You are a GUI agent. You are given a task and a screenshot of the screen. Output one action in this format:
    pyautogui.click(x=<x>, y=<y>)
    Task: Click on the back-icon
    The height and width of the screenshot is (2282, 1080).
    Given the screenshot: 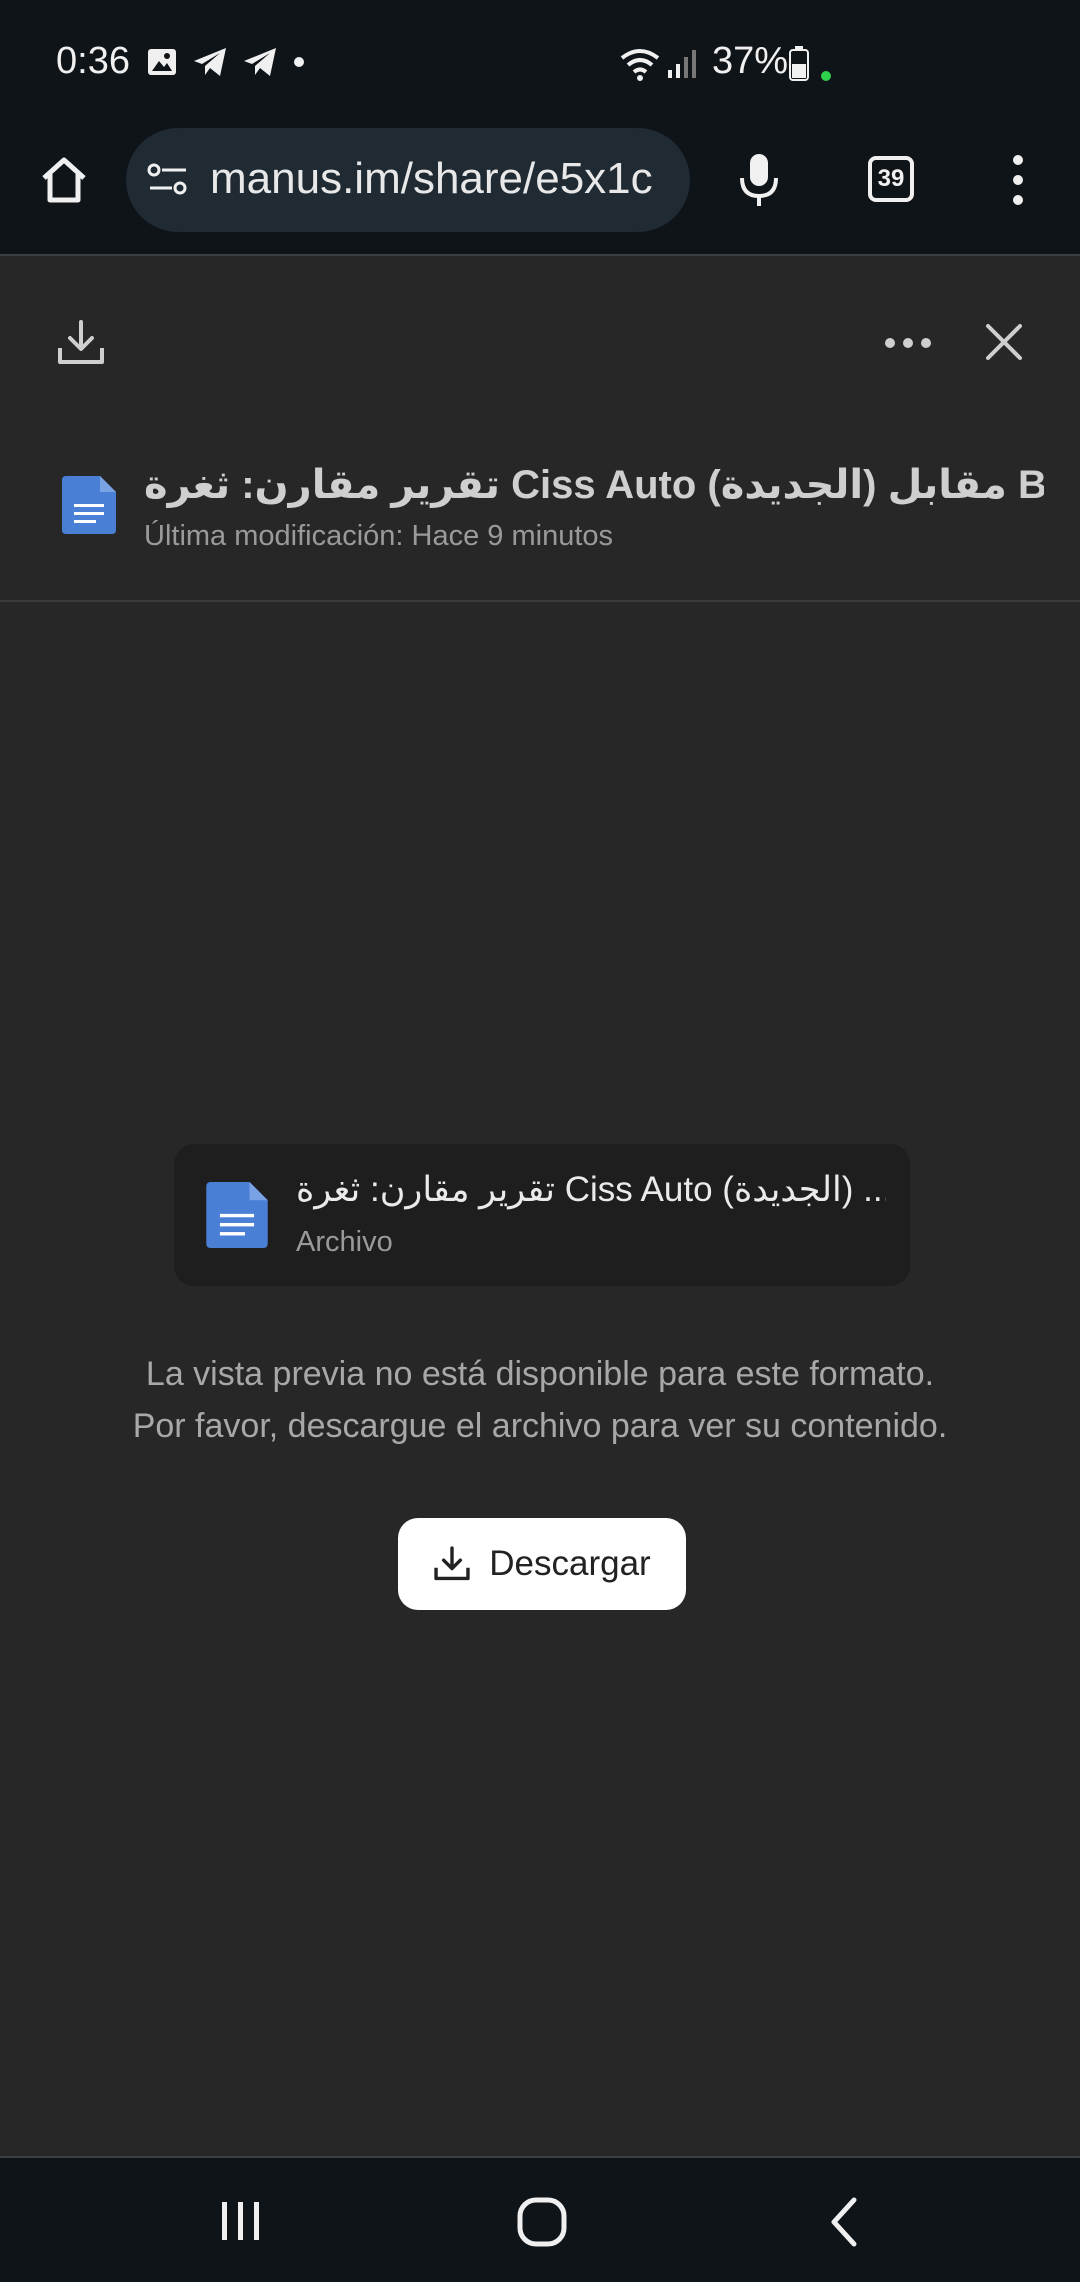 What is the action you would take?
    pyautogui.click(x=844, y=2222)
    